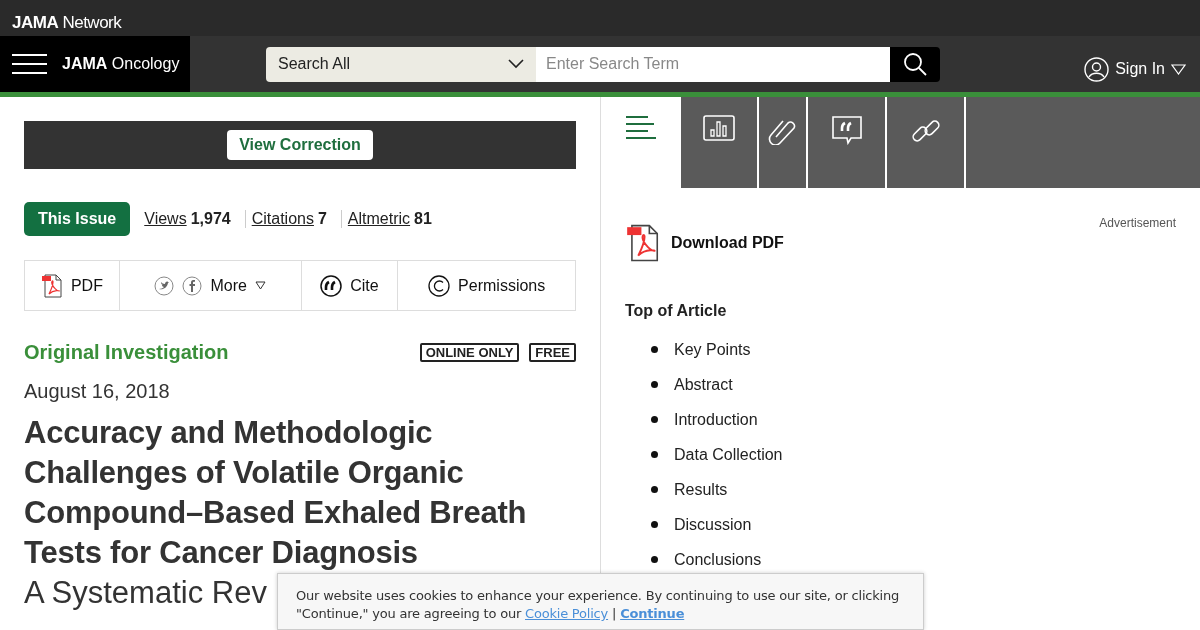 Image resolution: width=1200 pixels, height=630 pixels. Describe the element at coordinates (718, 559) in the screenshot. I see `toc-link: Conclusions` at that location.